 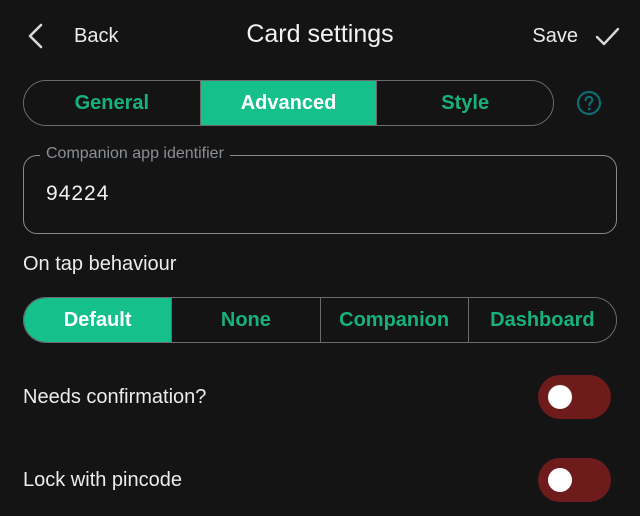 What do you see at coordinates (394, 320) in the screenshot?
I see `tap-option-companion: Companion` at bounding box center [394, 320].